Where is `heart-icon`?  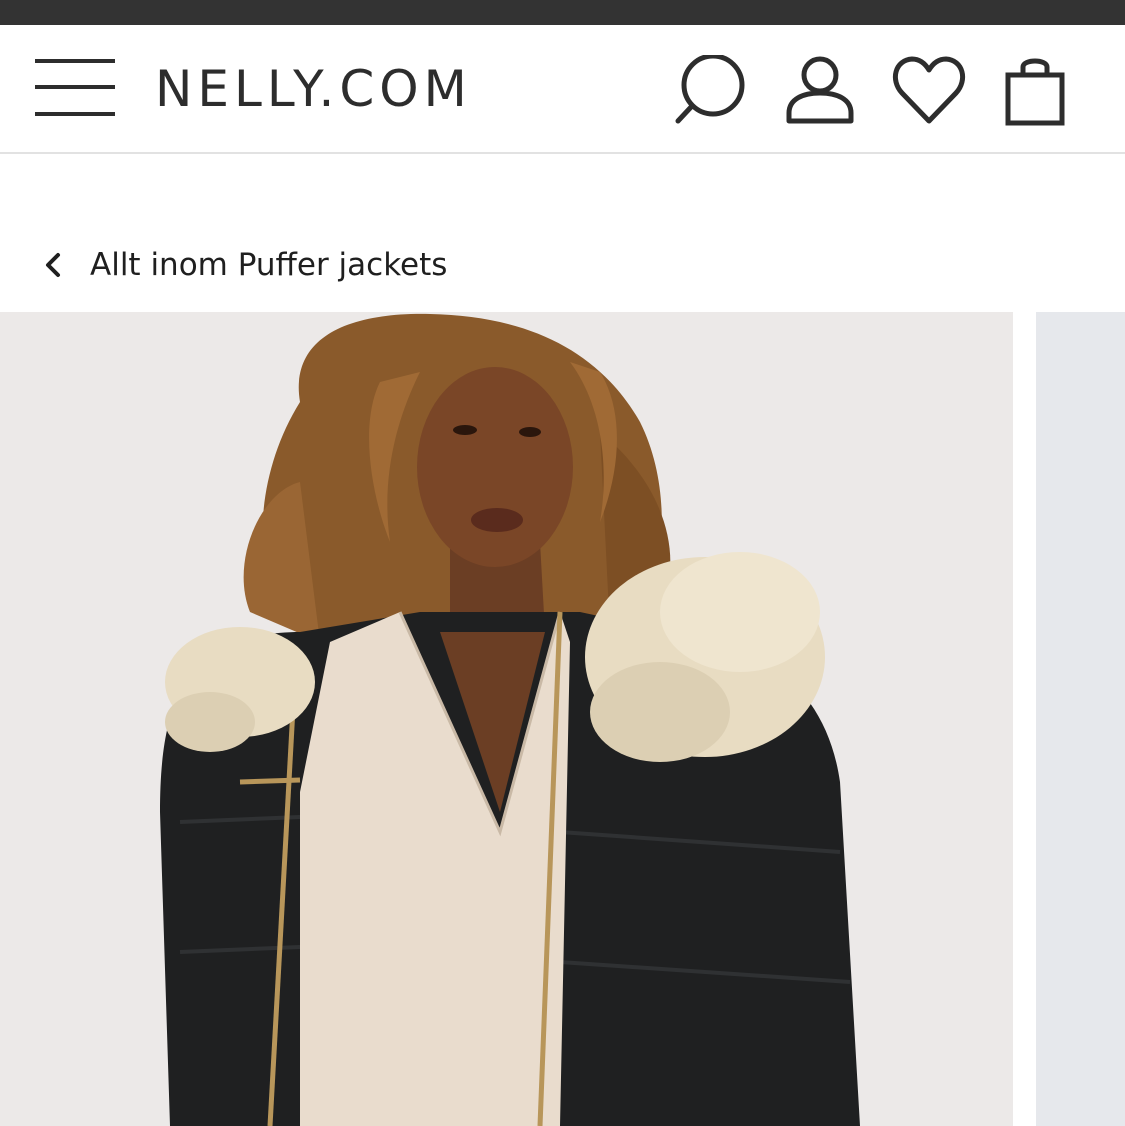 heart-icon is located at coordinates (929, 90).